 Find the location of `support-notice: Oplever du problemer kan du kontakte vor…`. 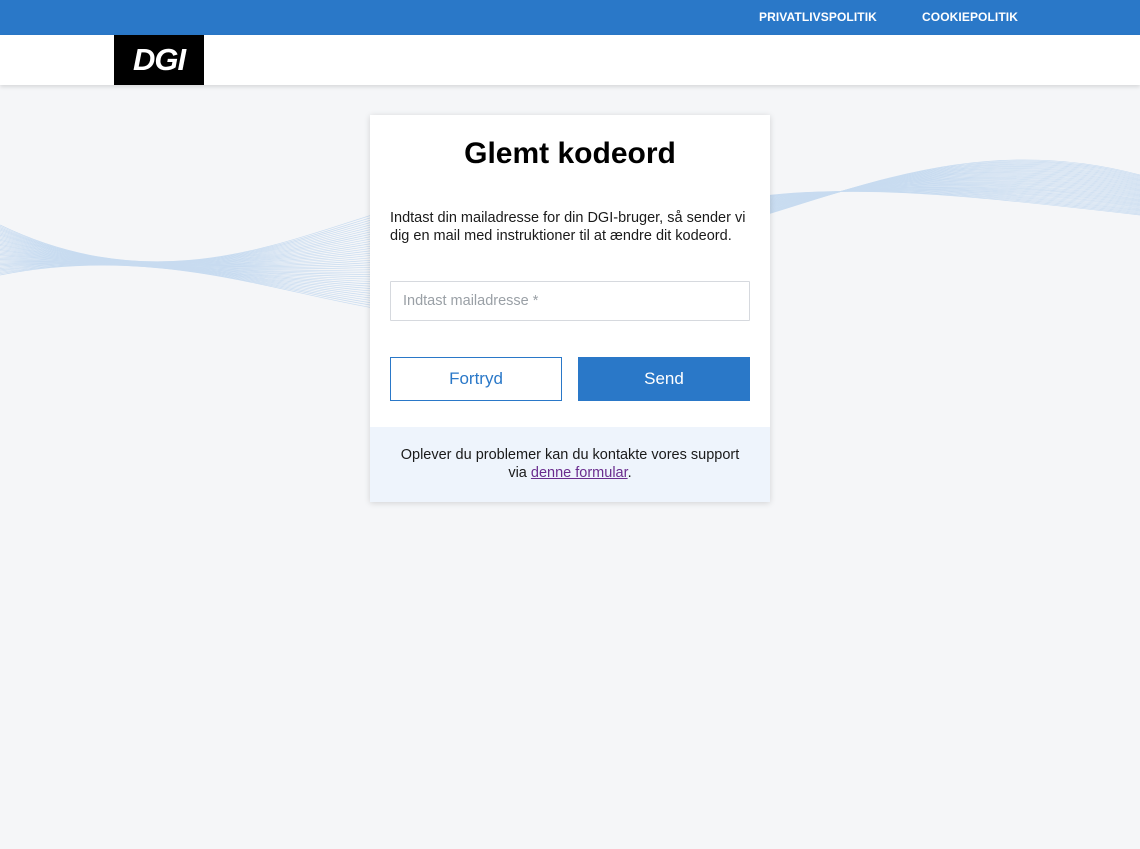

support-notice: Oplever du problemer kan du kontakte vor… is located at coordinates (570, 464).